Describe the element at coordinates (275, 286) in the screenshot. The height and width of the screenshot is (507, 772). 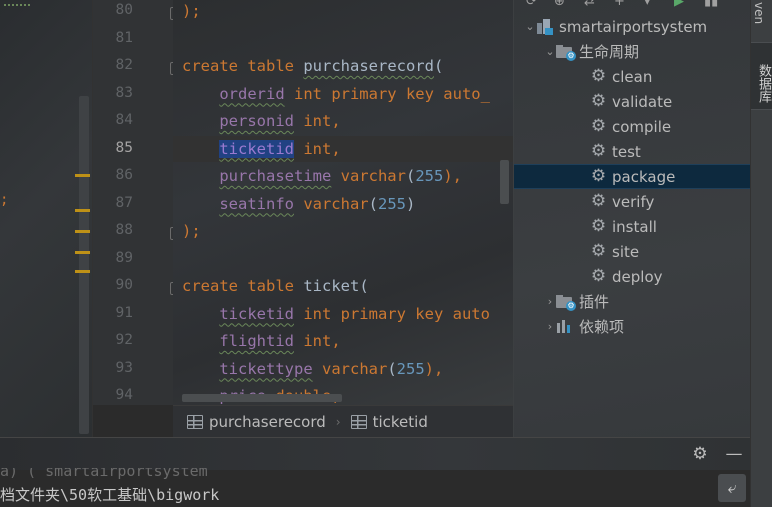
I see `code-line: create table ticket(` at that location.